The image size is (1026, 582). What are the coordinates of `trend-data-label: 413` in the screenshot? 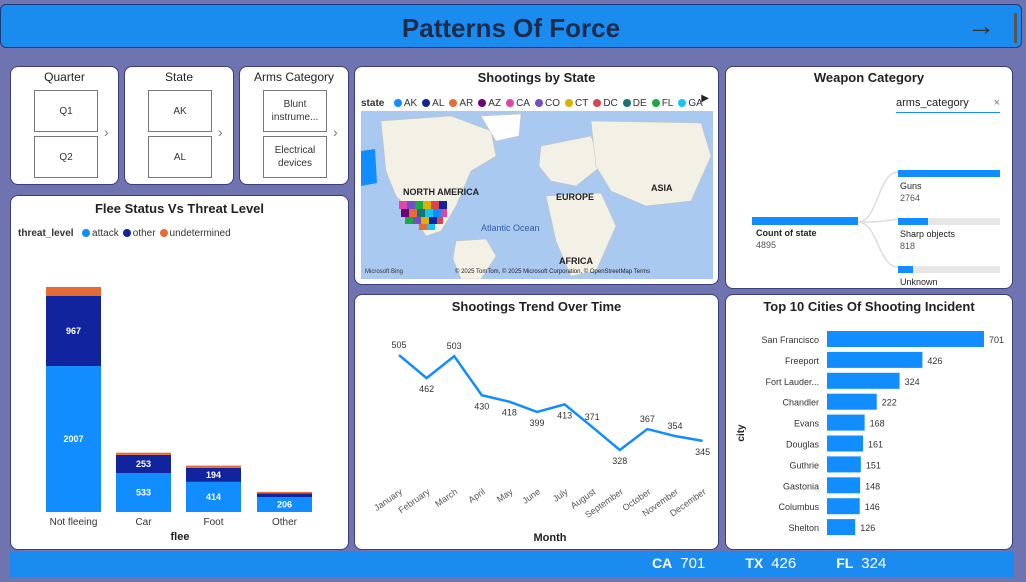 It's located at (564, 415).